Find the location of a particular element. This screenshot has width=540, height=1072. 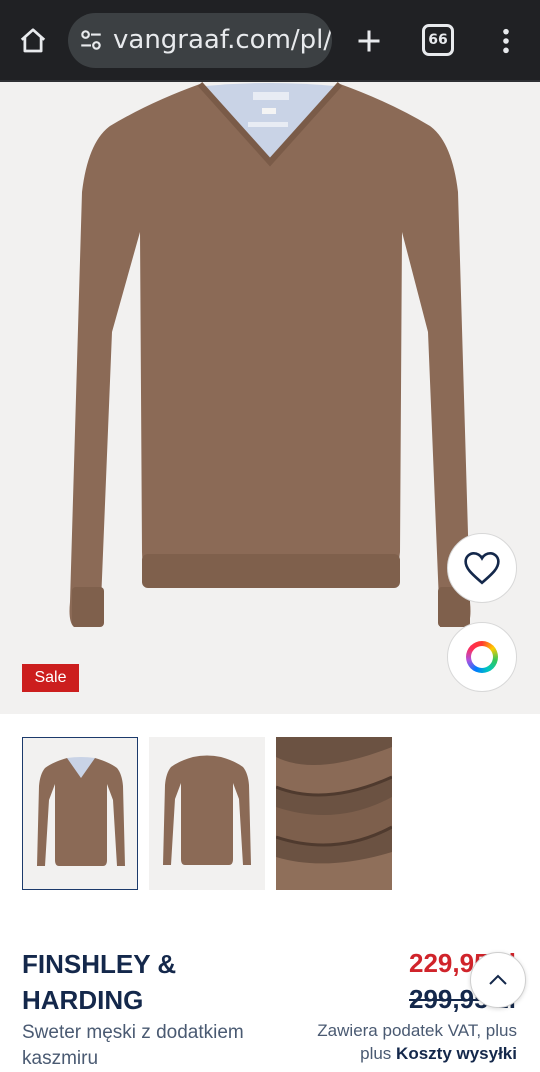

heart-icon is located at coordinates (482, 568).